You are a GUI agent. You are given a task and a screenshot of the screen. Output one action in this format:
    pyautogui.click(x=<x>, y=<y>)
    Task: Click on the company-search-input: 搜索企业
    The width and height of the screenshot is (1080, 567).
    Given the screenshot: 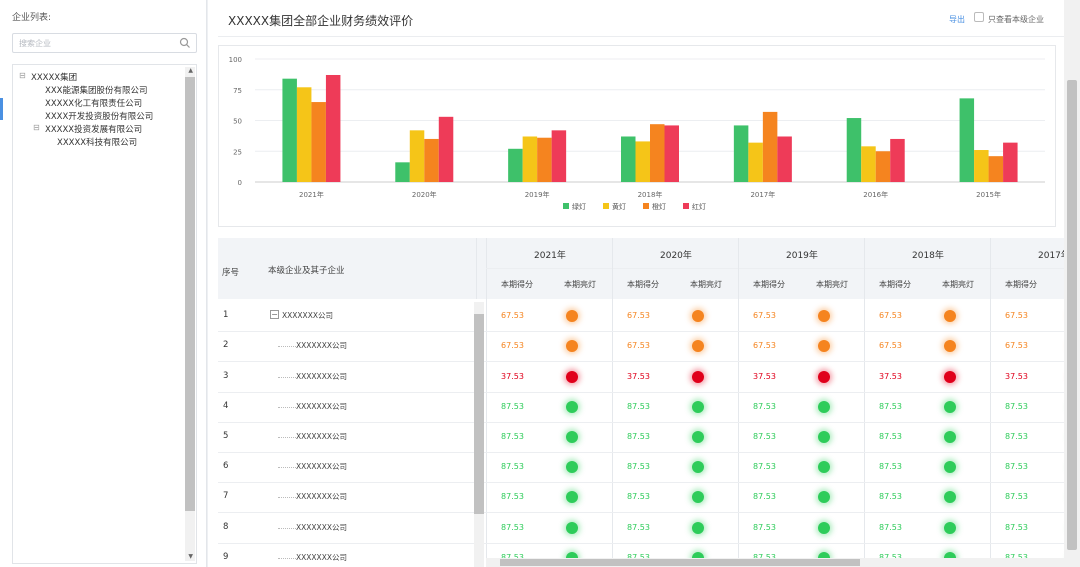 What is the action you would take?
    pyautogui.click(x=104, y=43)
    